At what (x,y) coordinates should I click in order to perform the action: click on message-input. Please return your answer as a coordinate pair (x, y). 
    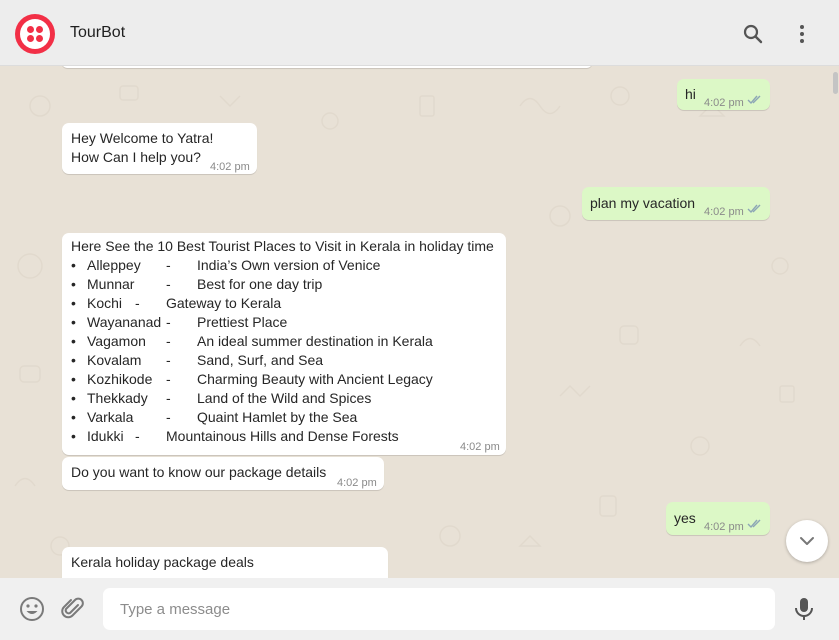
    Looking at the image, I should click on (439, 609).